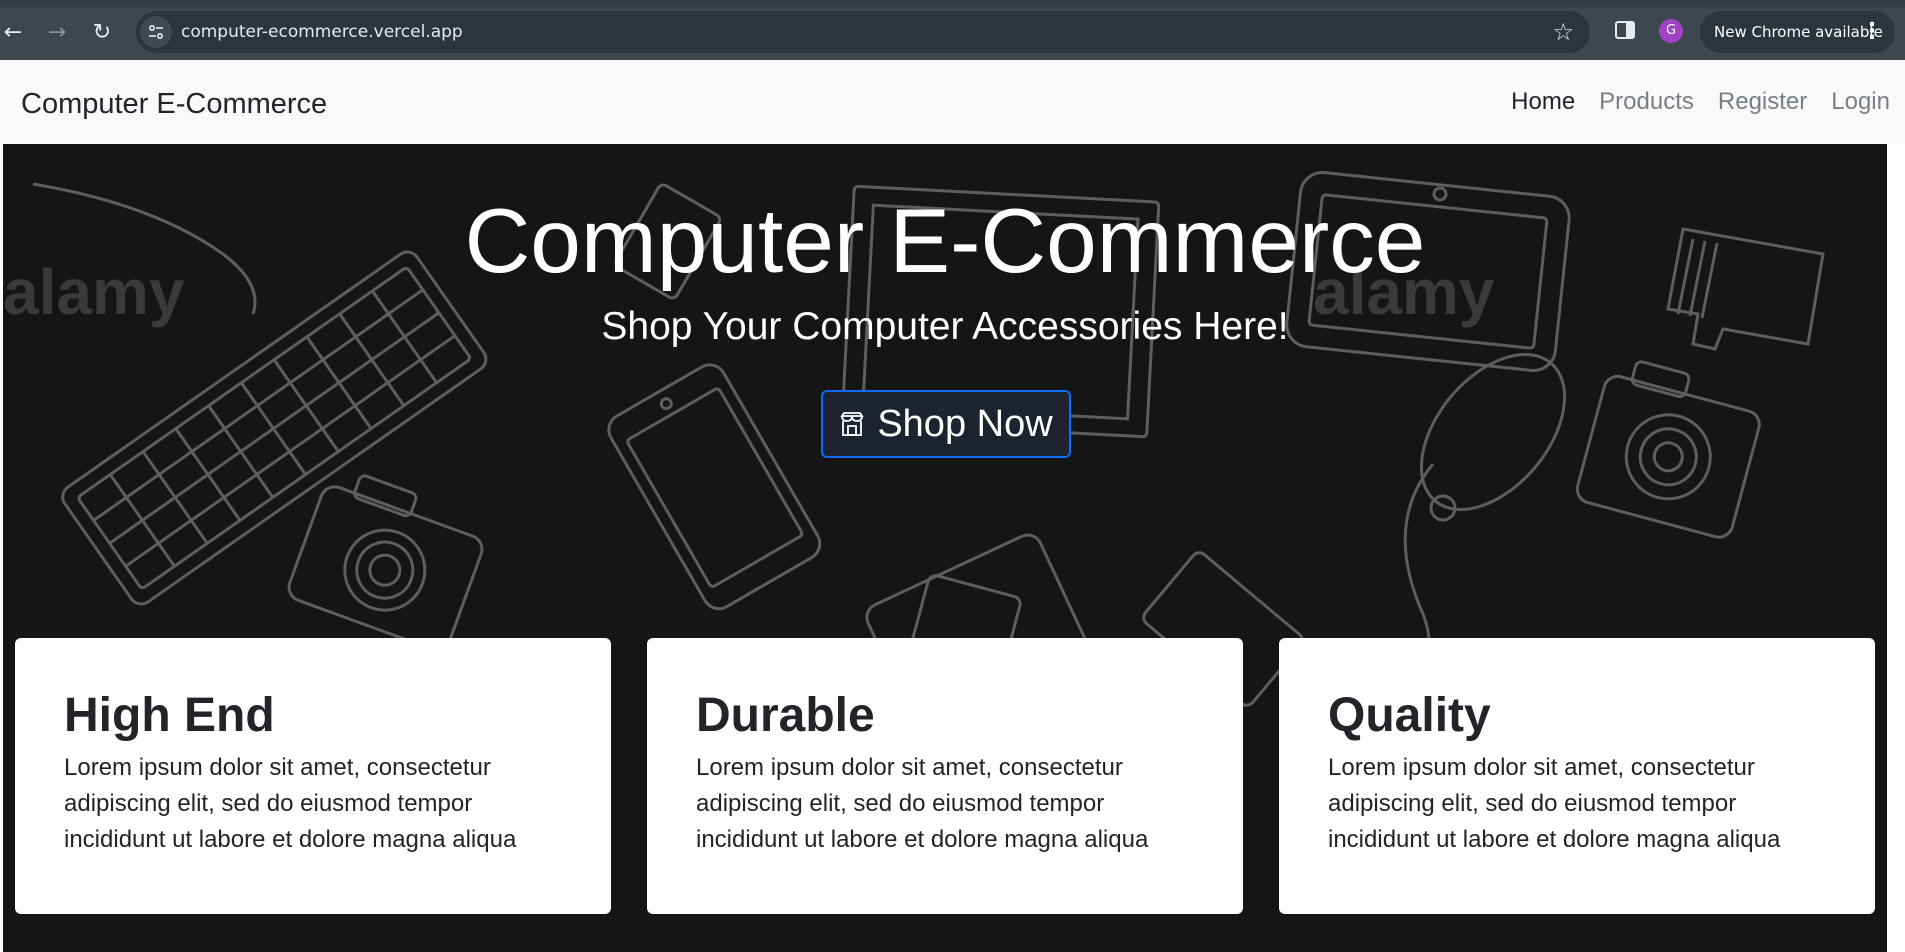 The width and height of the screenshot is (1905, 952). Describe the element at coordinates (102, 32) in the screenshot. I see `reload-icon: ↻` at that location.